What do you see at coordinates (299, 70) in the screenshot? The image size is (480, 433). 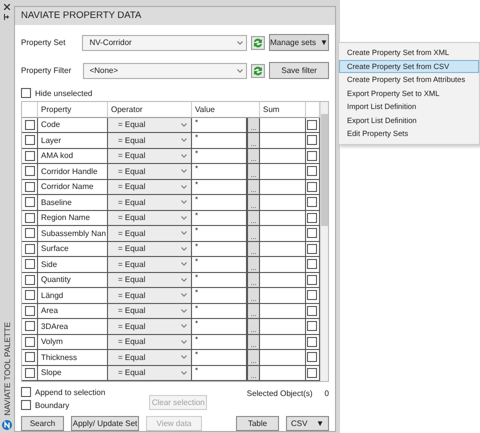 I see `save-filter-button: Save filter` at bounding box center [299, 70].